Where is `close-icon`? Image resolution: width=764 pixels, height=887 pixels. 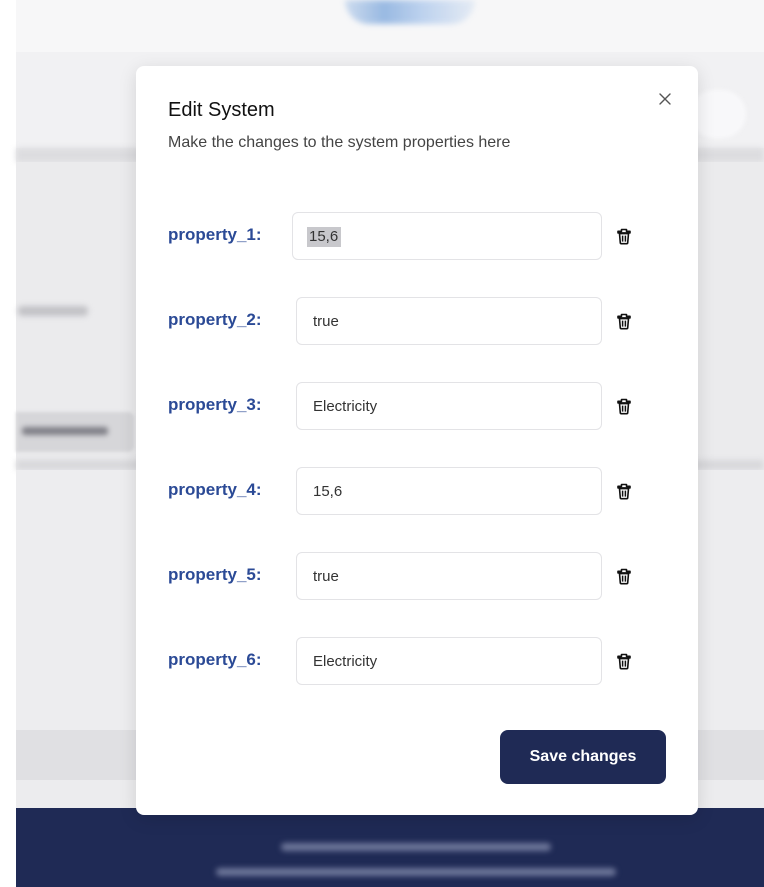 close-icon is located at coordinates (665, 99).